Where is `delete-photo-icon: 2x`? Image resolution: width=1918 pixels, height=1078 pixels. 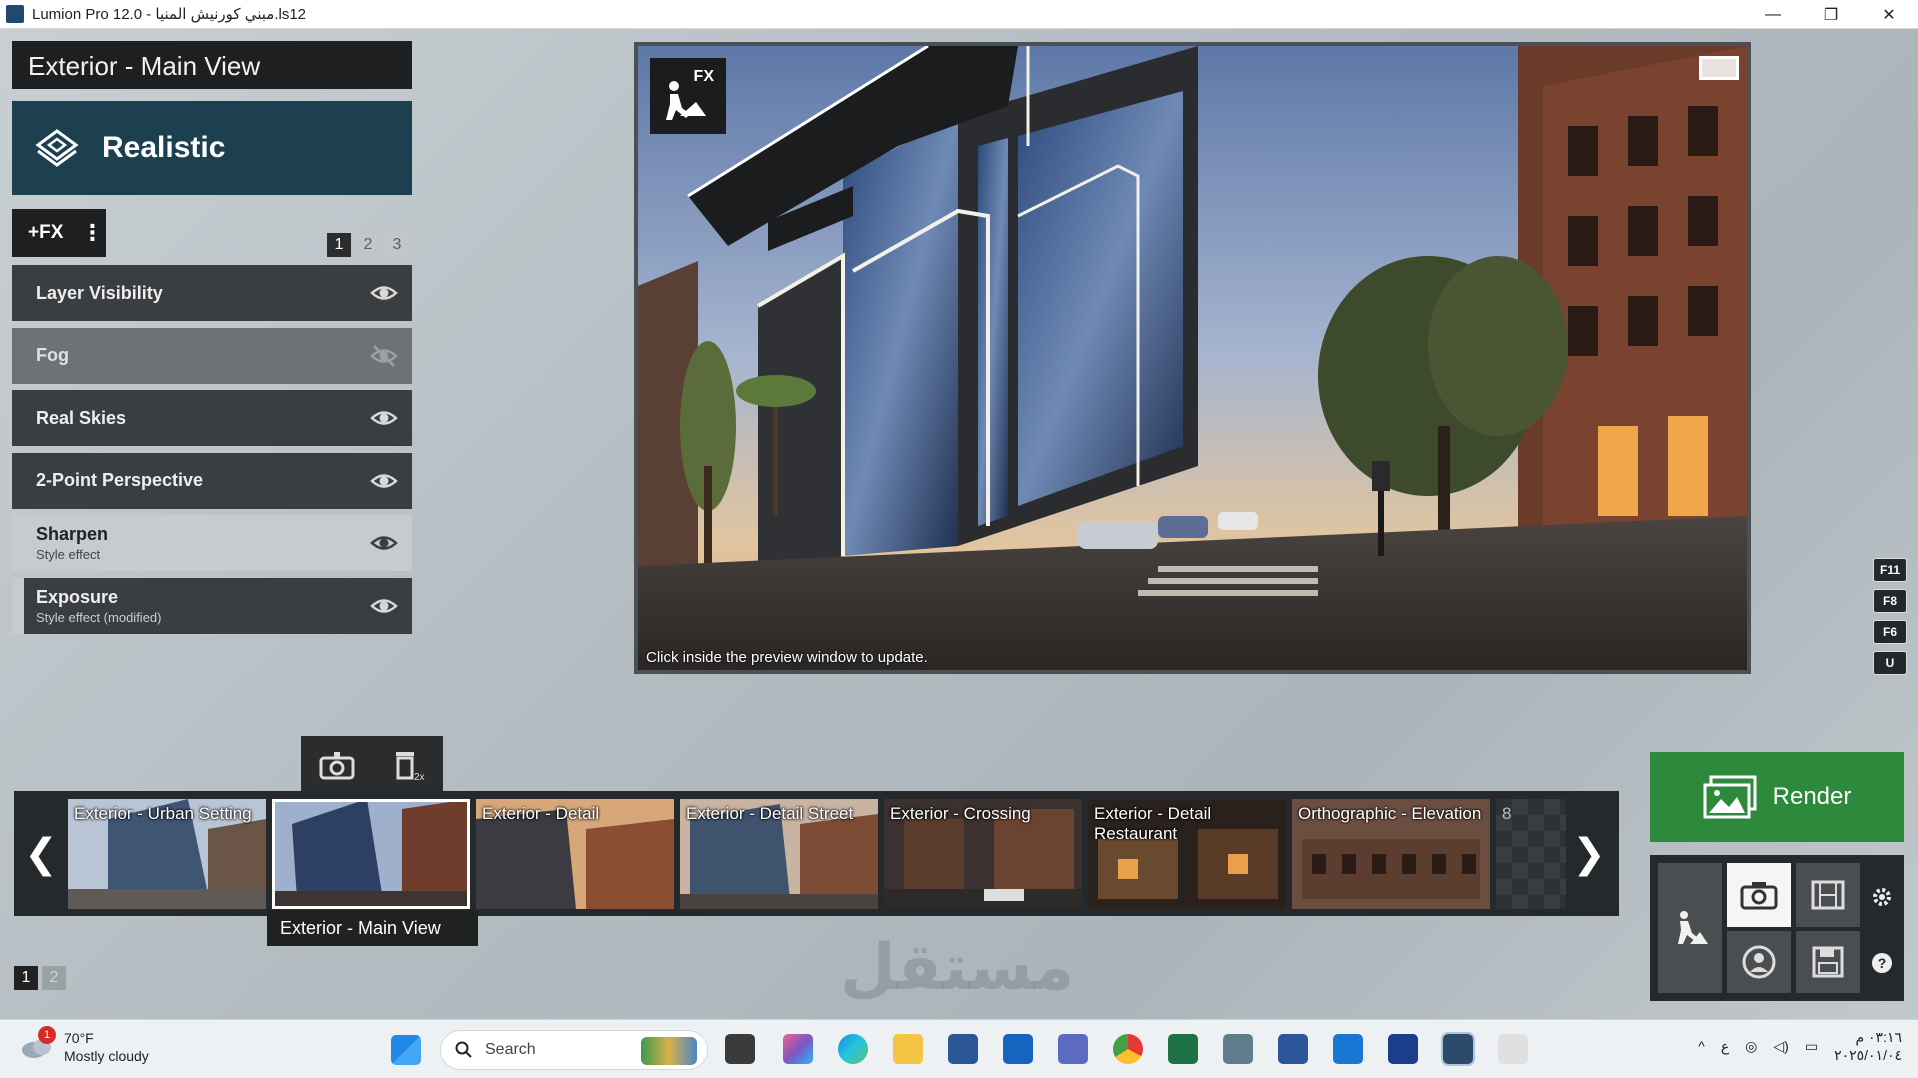
delete-photo-icon: 2x is located at coordinates (408, 765).